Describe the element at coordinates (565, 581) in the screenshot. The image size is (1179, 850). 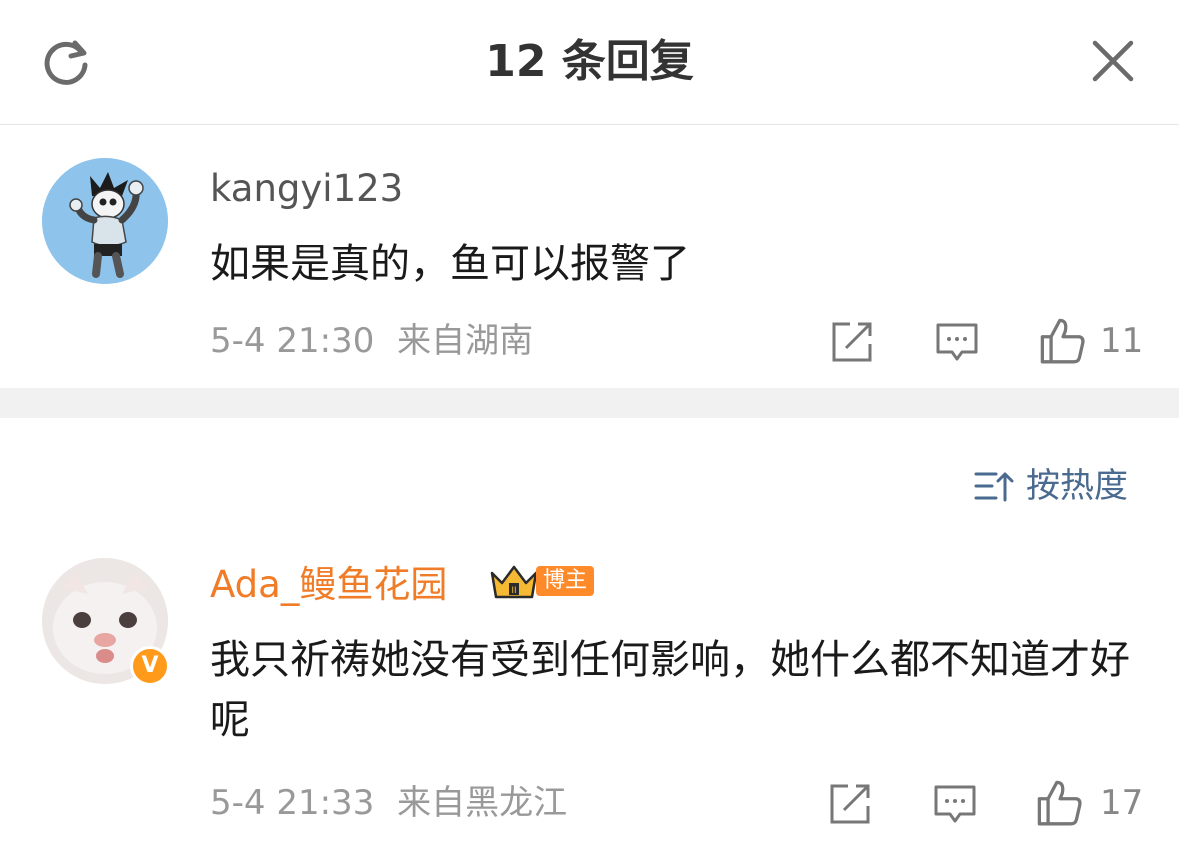
I see `badge-label: 博主` at that location.